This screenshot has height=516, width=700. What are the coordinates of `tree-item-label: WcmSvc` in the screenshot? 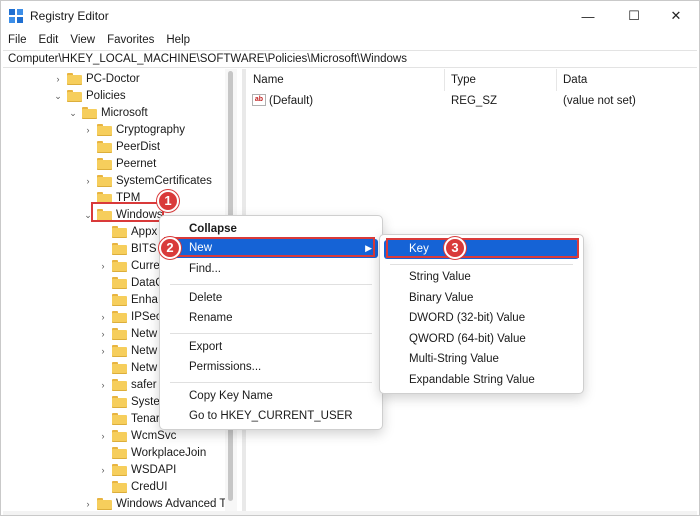 It's located at (154, 435).